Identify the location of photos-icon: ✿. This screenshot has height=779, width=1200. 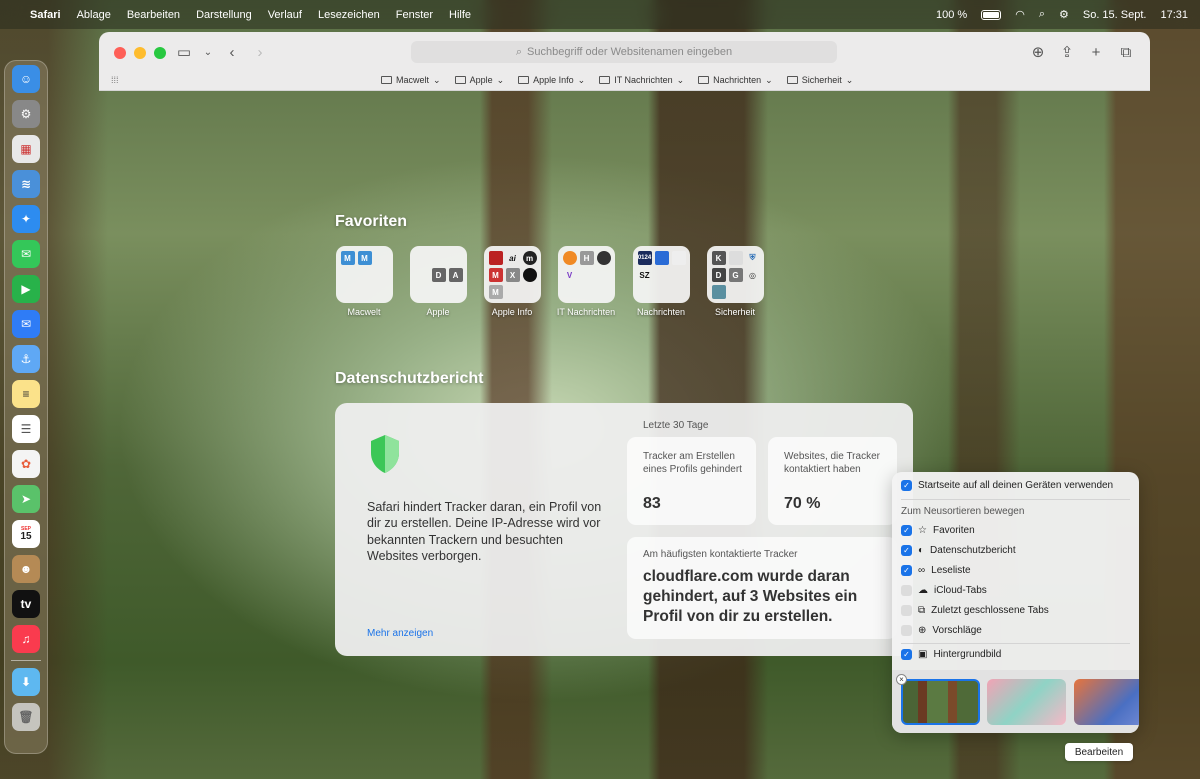
(26, 464).